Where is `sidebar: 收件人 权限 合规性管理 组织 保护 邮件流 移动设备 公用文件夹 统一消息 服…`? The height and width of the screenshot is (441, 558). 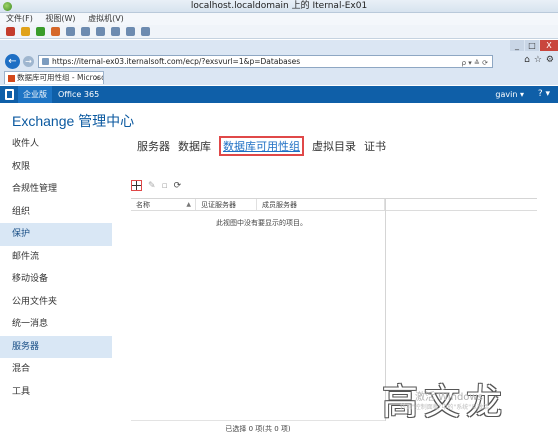
sidebar: 收件人 权限 合规性管理 组织 保护 邮件流 移动设备 公用文件夹 统一消息 服… is located at coordinates (56, 287).